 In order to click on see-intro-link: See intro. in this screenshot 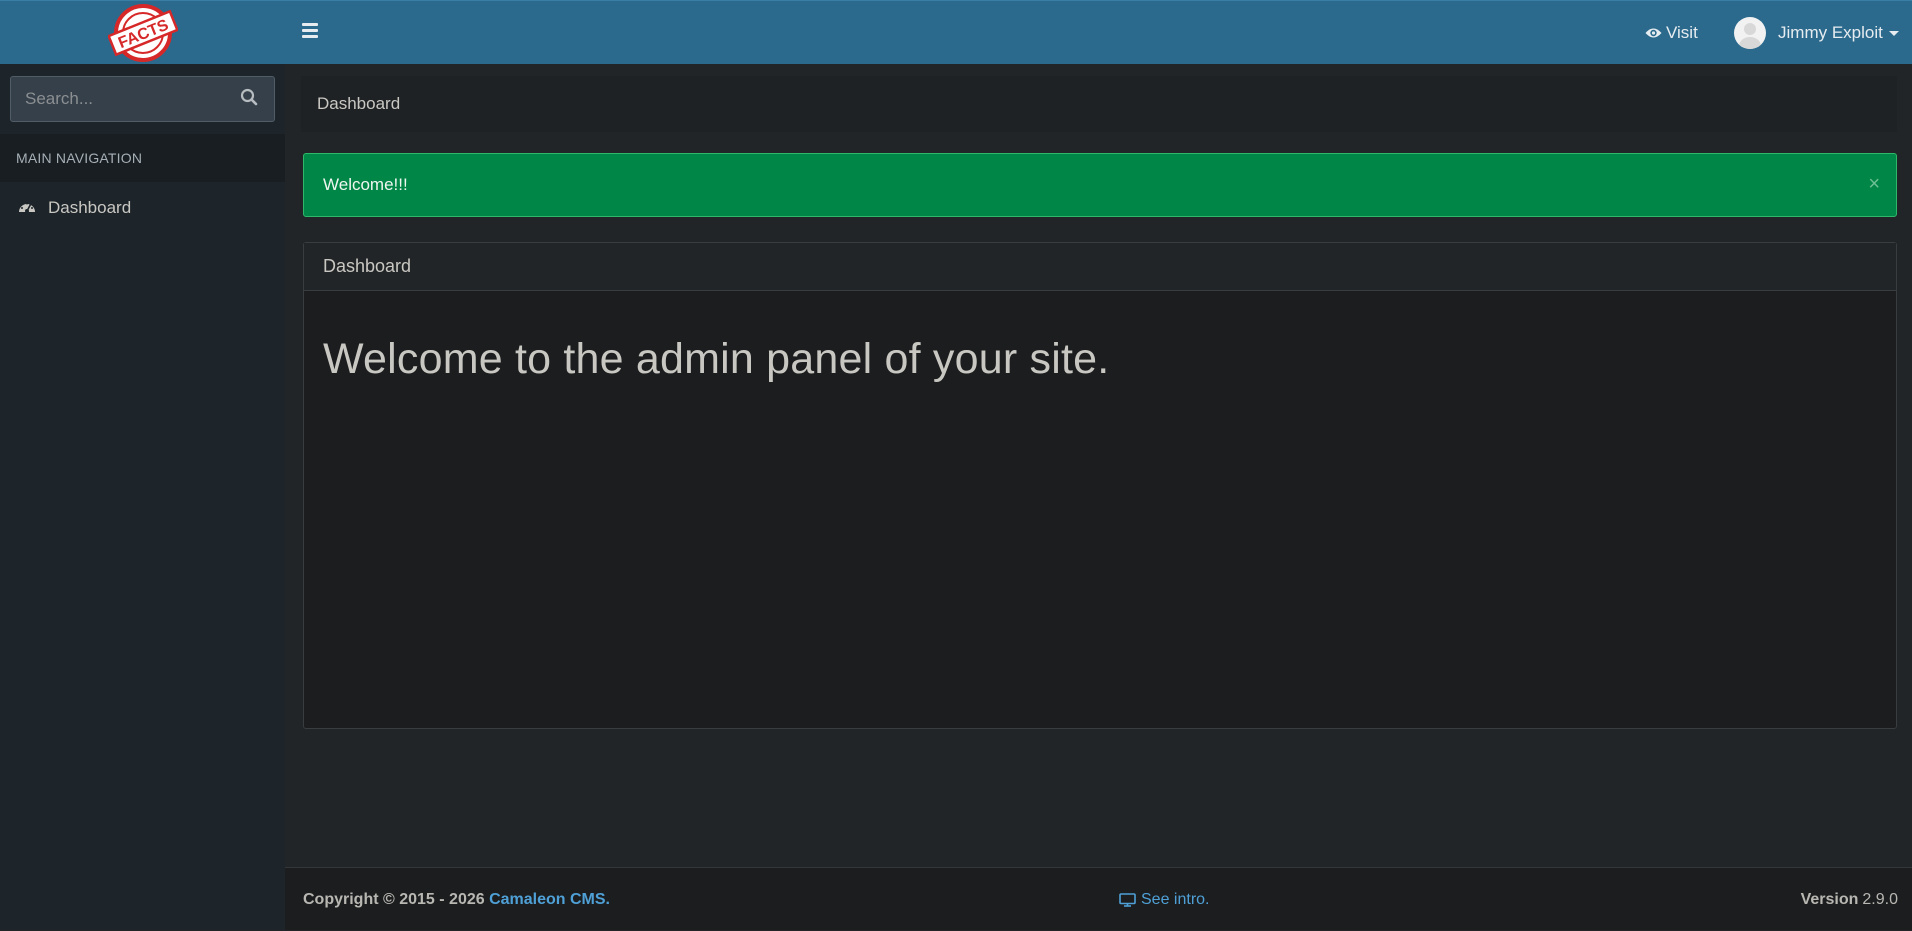, I will do `click(1164, 899)`.